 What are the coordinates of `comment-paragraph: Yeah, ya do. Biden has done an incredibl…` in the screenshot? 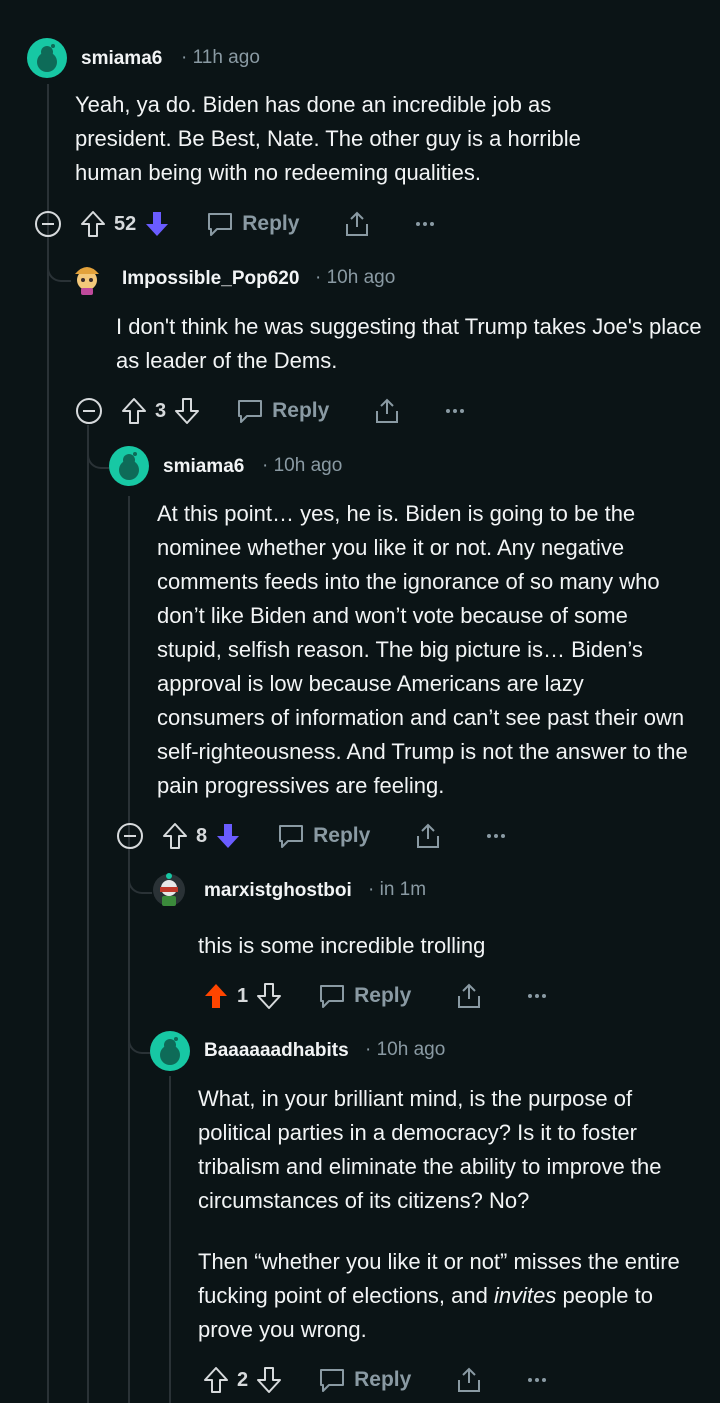 It's located at (328, 138).